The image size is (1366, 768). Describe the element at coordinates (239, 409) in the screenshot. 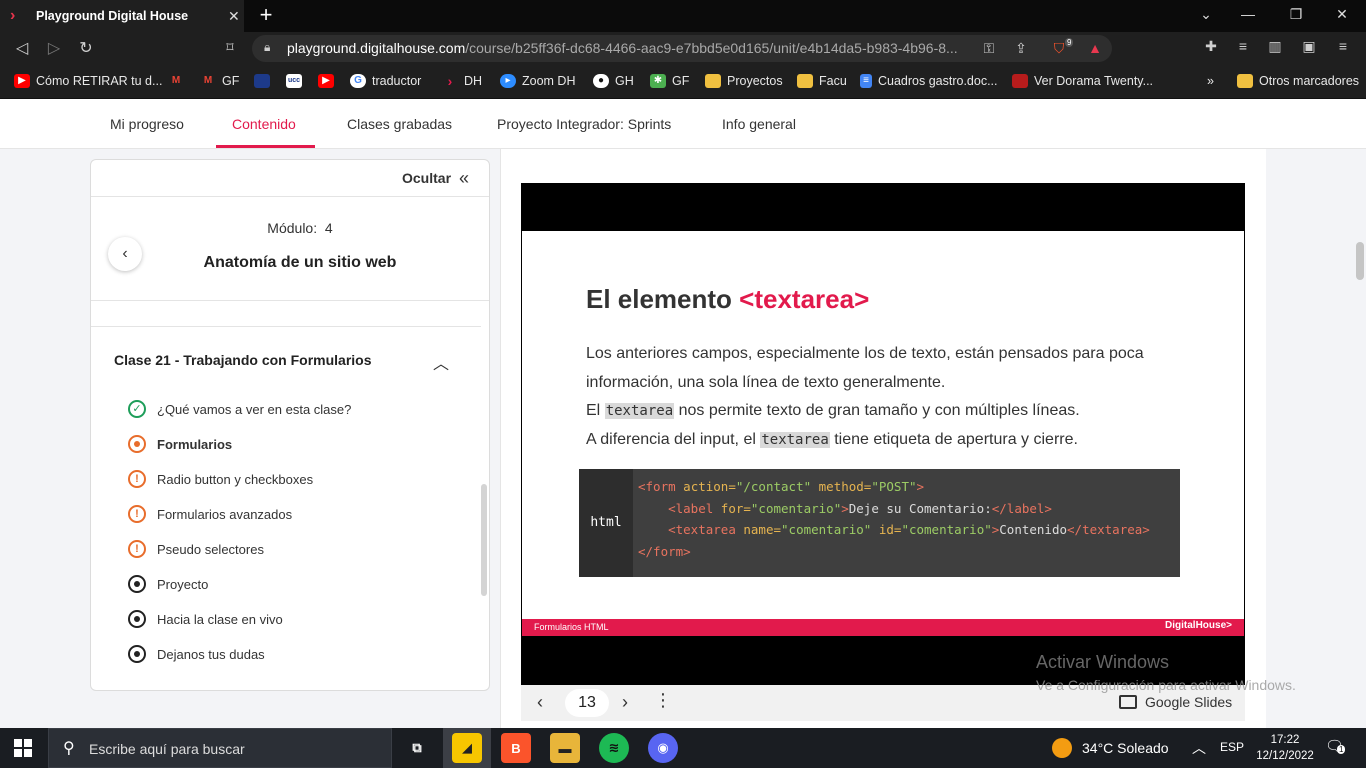

I see `lesson-item: ✓ ¿Qué vamos a ver en esta clase?` at that location.